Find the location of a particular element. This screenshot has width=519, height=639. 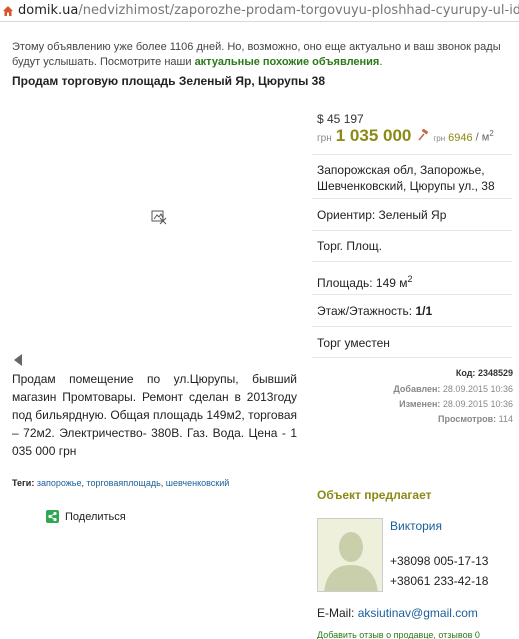

floor-label: Этаж/Этажность: is located at coordinates (365, 311).